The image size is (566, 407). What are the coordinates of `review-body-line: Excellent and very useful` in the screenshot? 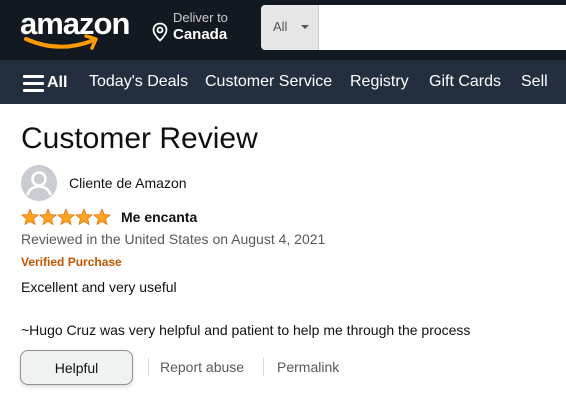 It's located at (99, 287).